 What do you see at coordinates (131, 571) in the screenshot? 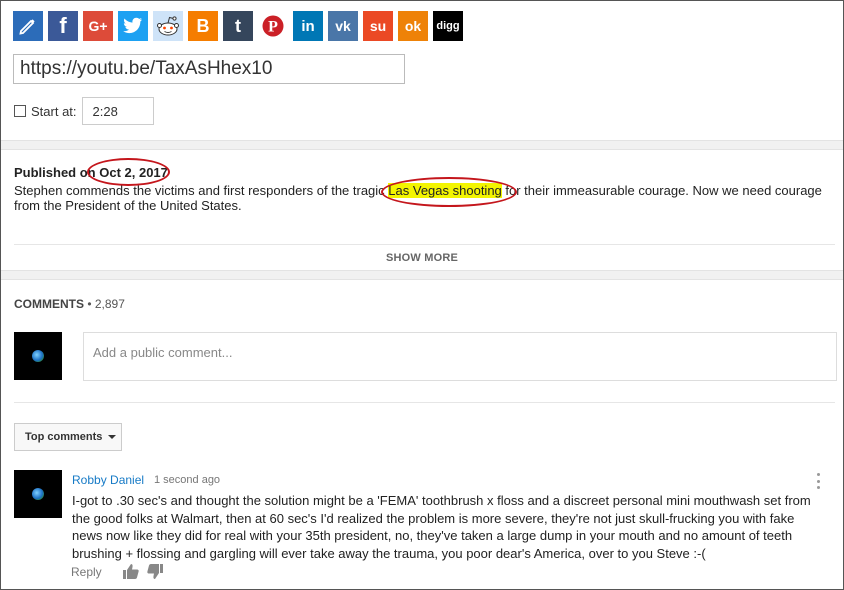
I see `thumbs-up-icon` at bounding box center [131, 571].